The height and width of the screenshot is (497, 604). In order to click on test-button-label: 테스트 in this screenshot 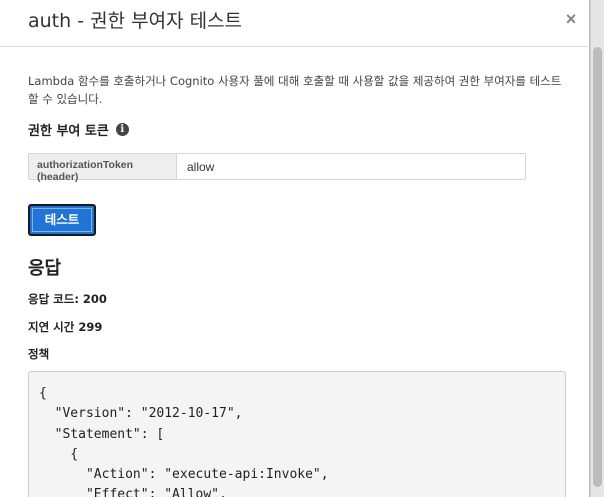, I will do `click(62, 220)`.